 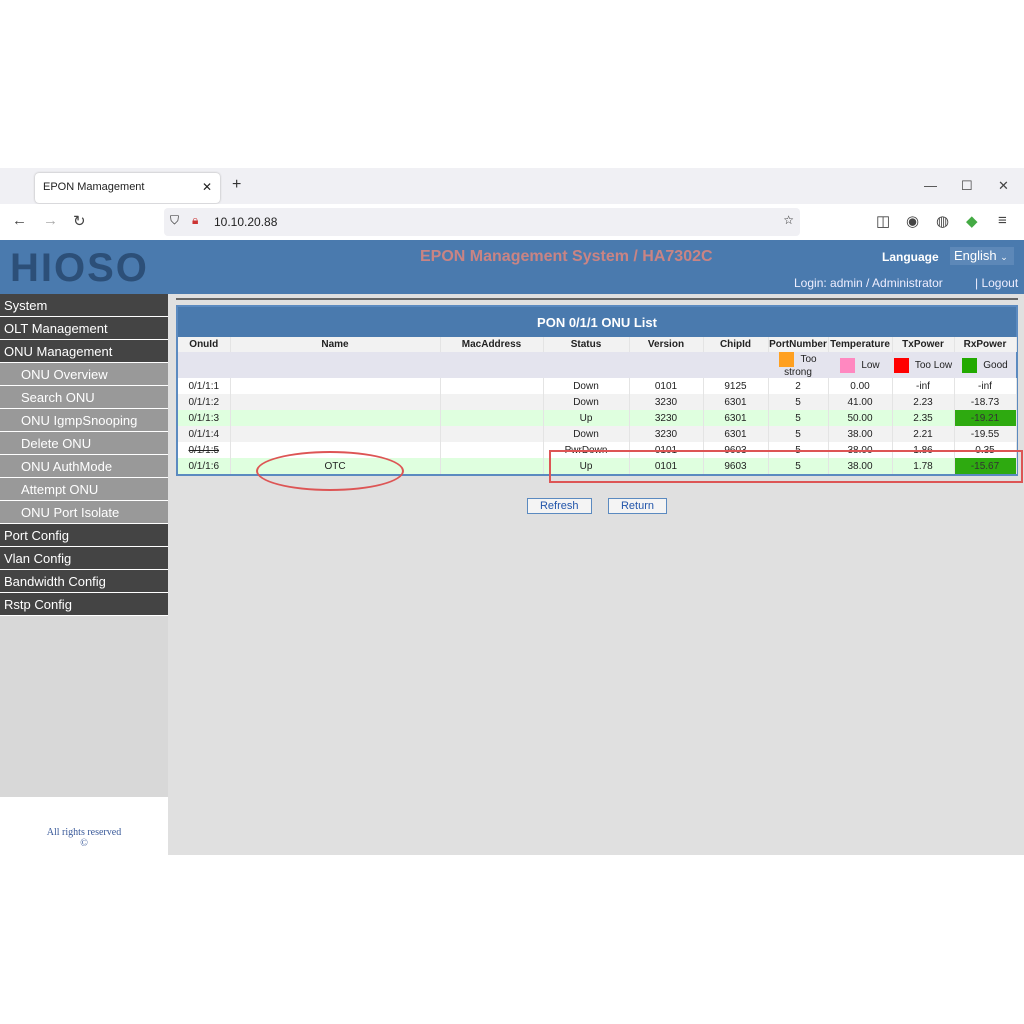 What do you see at coordinates (798, 344) in the screenshot?
I see `column-header: PortNumber` at bounding box center [798, 344].